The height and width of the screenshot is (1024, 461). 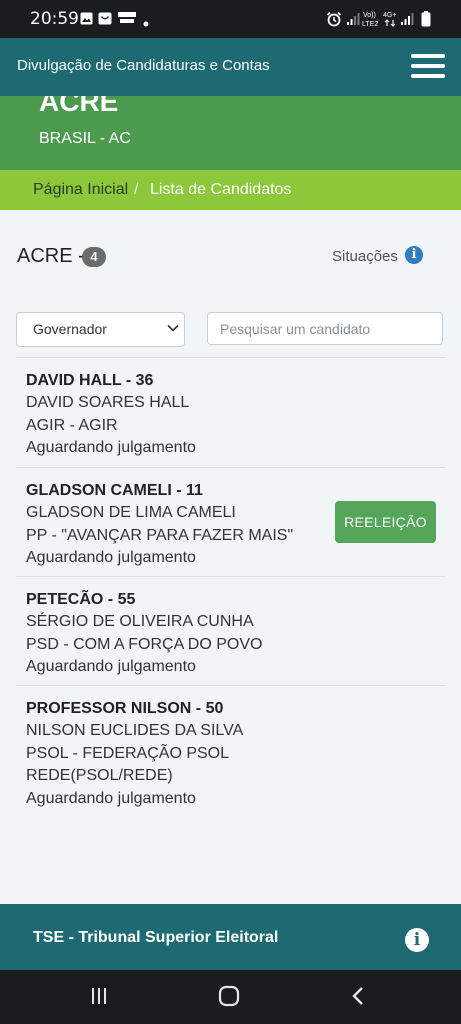 I want to click on situations-link: Situações, so click(x=365, y=256).